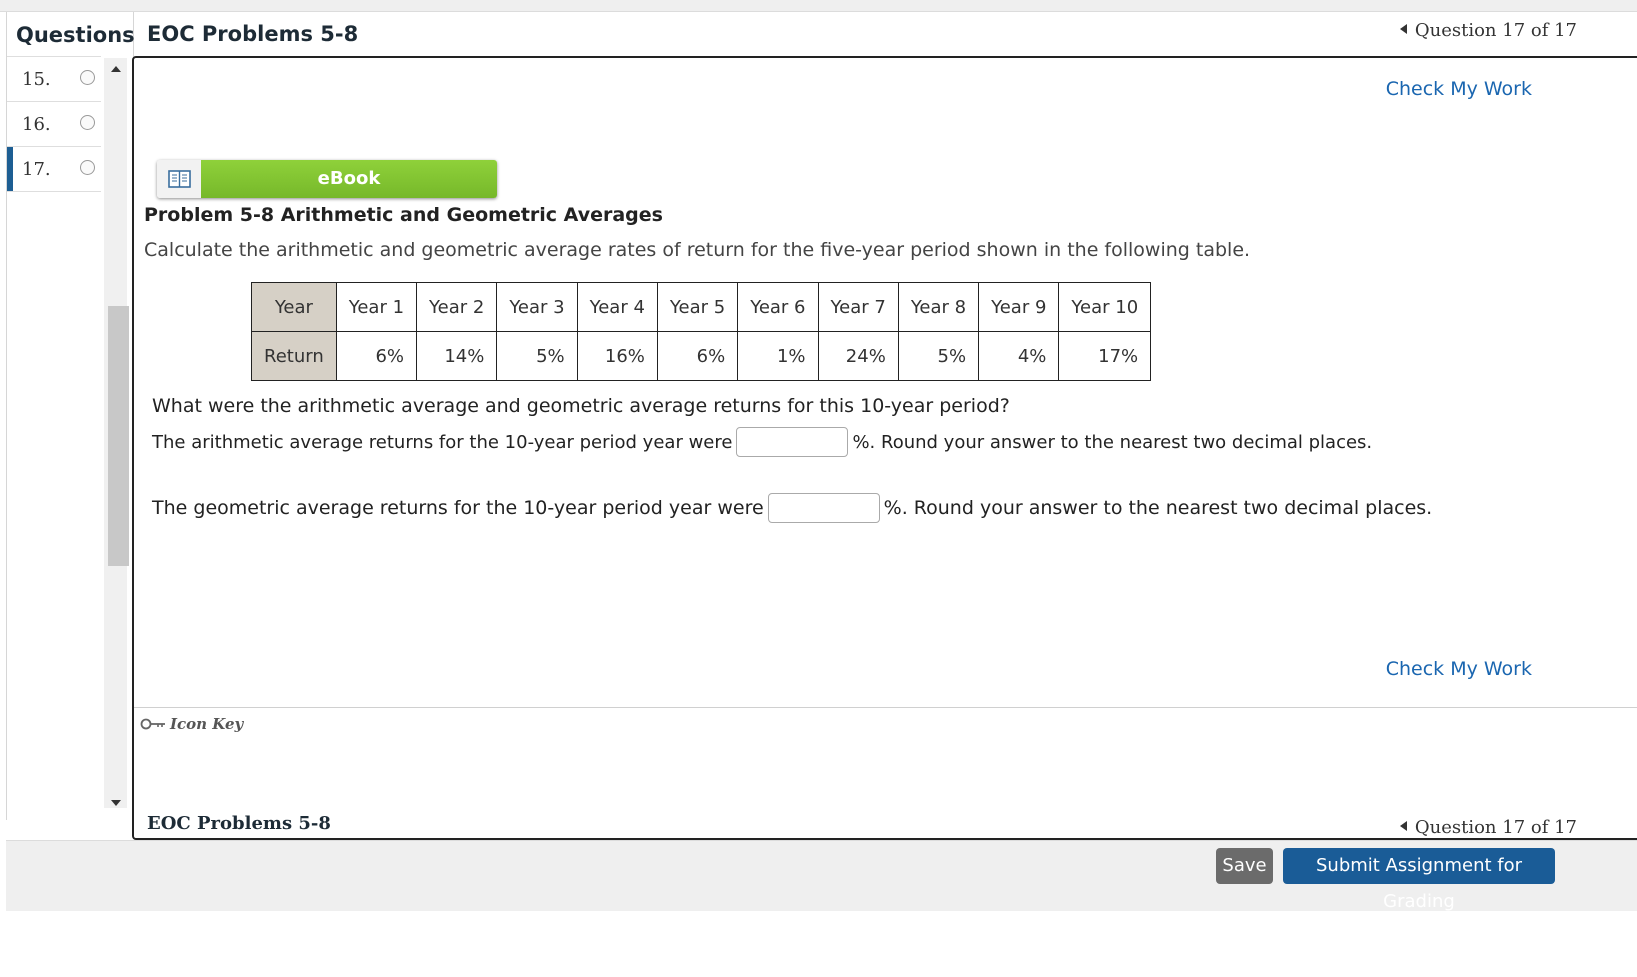 The width and height of the screenshot is (1637, 977). Describe the element at coordinates (537, 307) in the screenshot. I see `year-cell: Year 3` at that location.